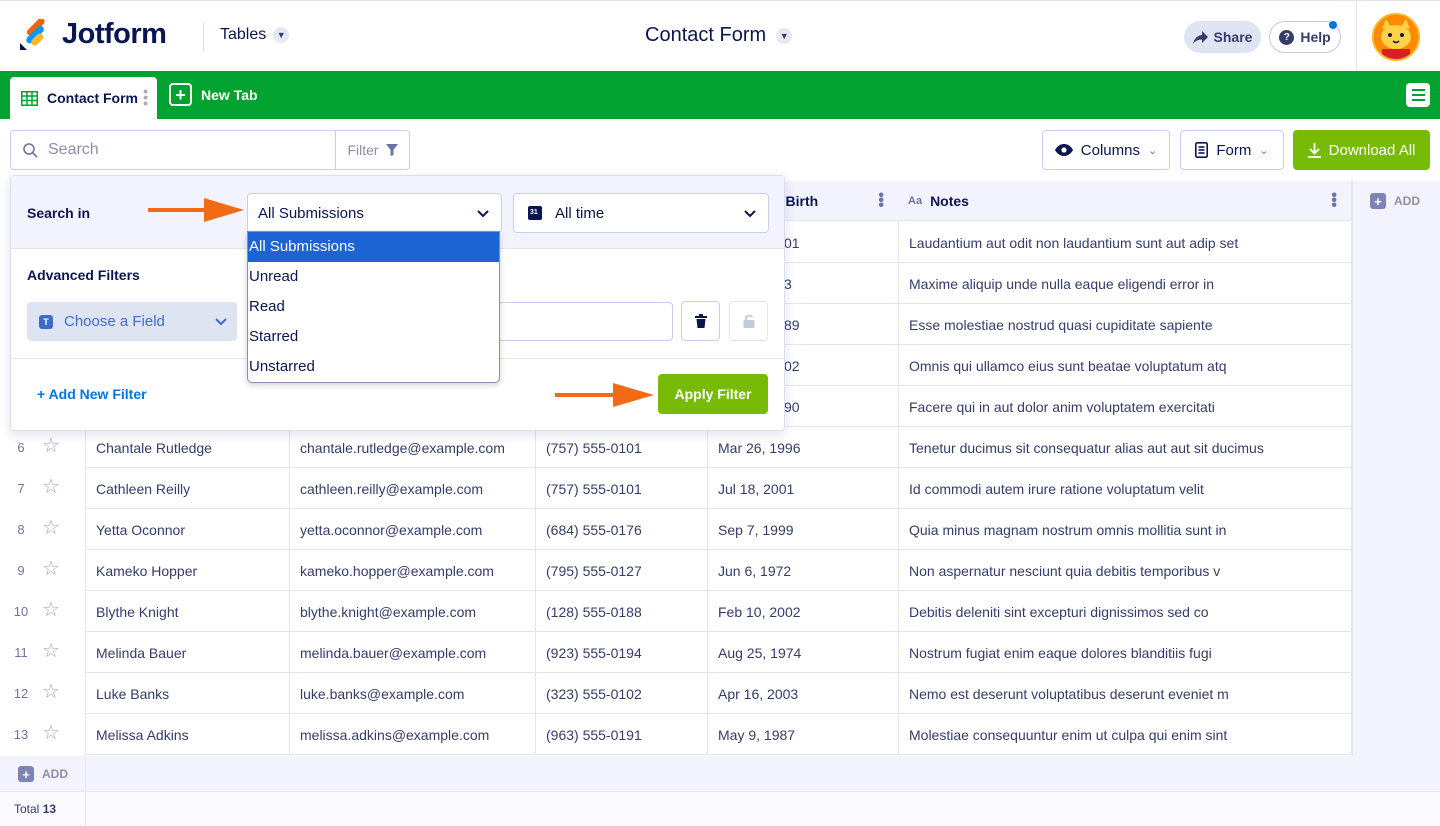 This screenshot has height=826, width=1440. Describe the element at coordinates (188, 529) in the screenshot. I see `name-cell: Yetta Oconnor` at that location.